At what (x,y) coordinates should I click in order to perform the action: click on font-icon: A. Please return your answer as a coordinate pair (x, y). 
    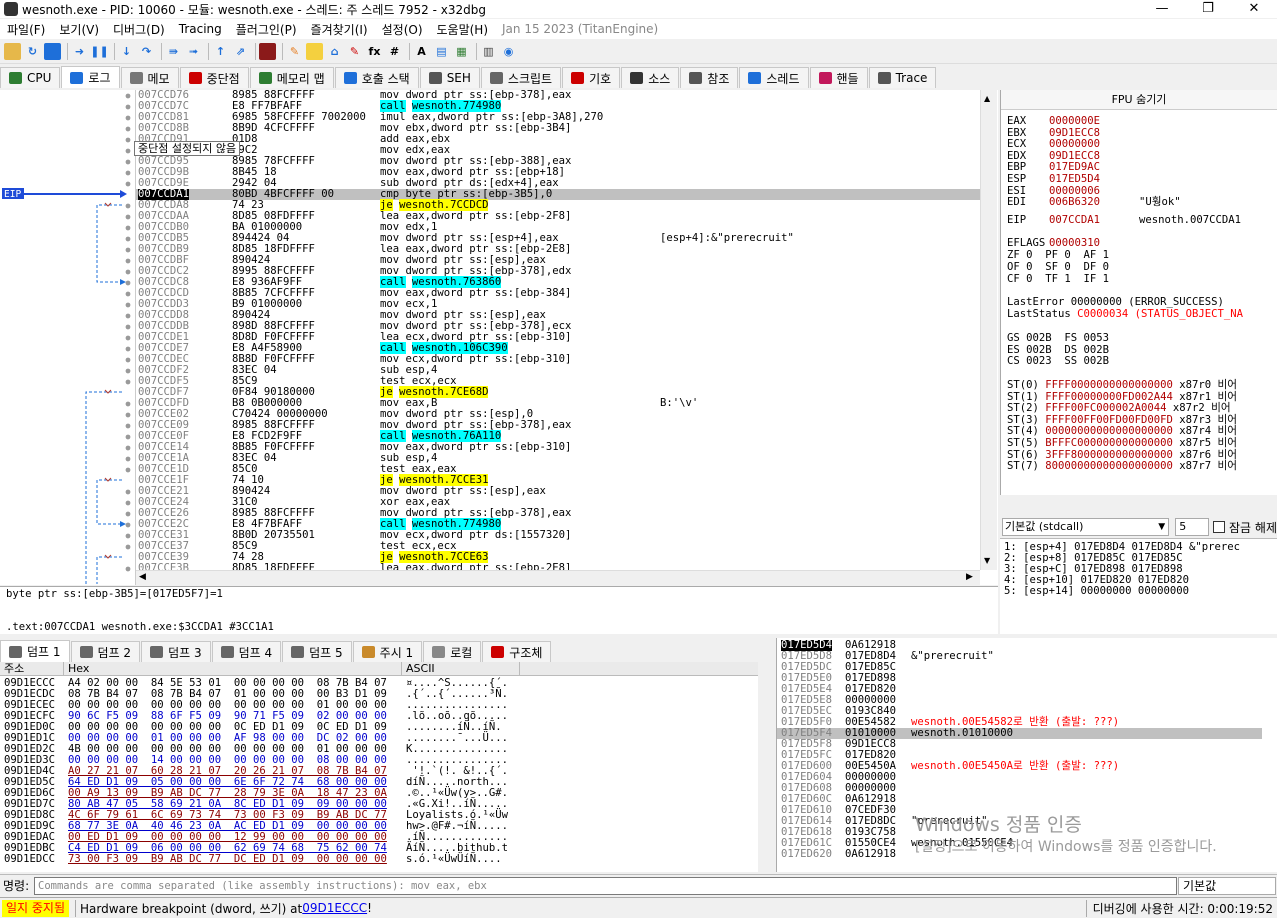
    Looking at the image, I should click on (421, 51).